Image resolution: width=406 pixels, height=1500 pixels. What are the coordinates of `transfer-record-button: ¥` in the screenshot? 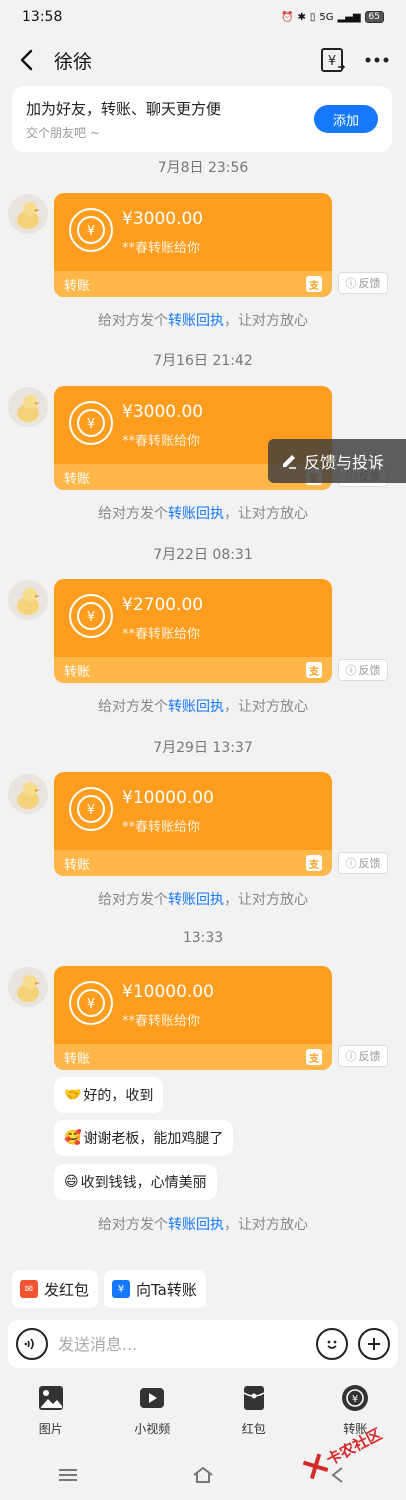 It's located at (333, 60).